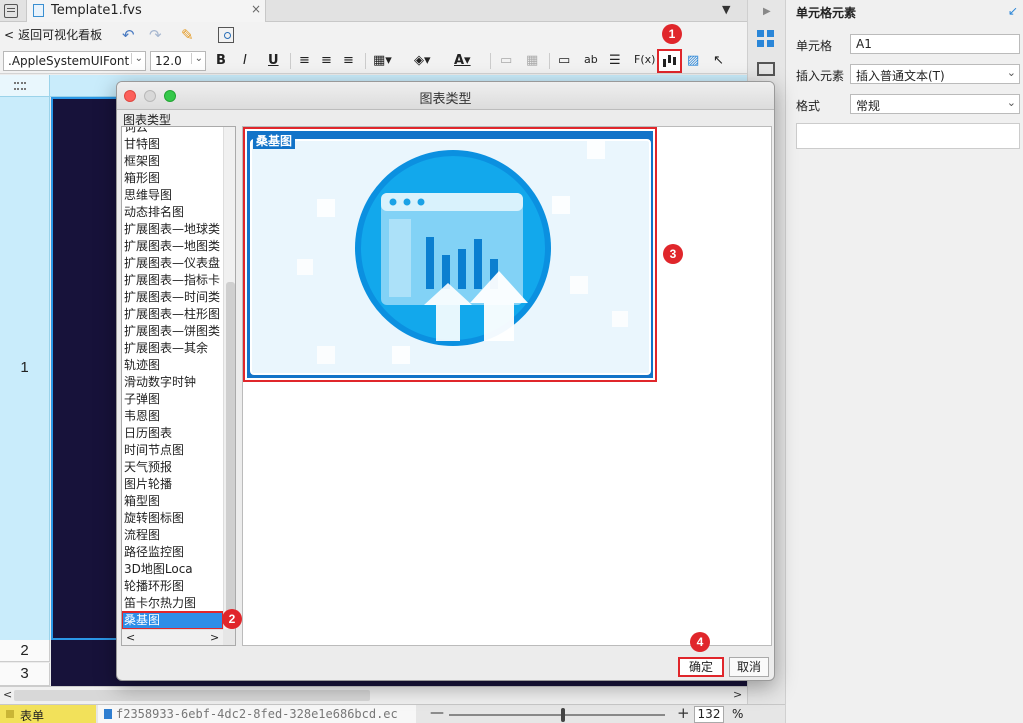 This screenshot has height=723, width=1023. Describe the element at coordinates (532, 60) in the screenshot. I see `split-cells-icon: ▦` at that location.